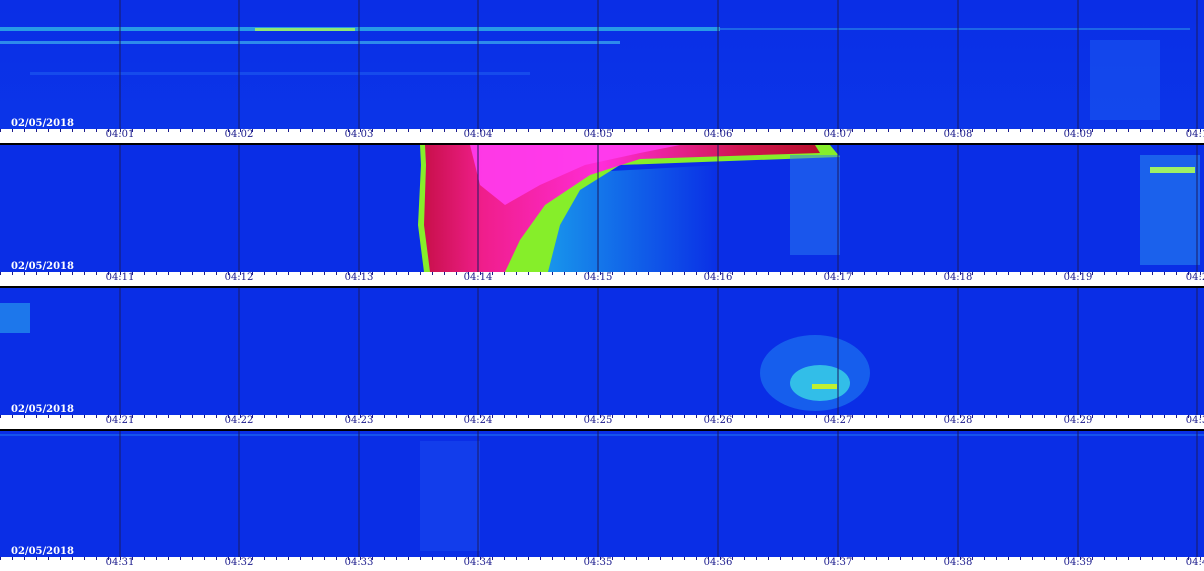 The image size is (1204, 571). Describe the element at coordinates (239, 134) in the screenshot. I see `tick-label: 04:02` at that location.